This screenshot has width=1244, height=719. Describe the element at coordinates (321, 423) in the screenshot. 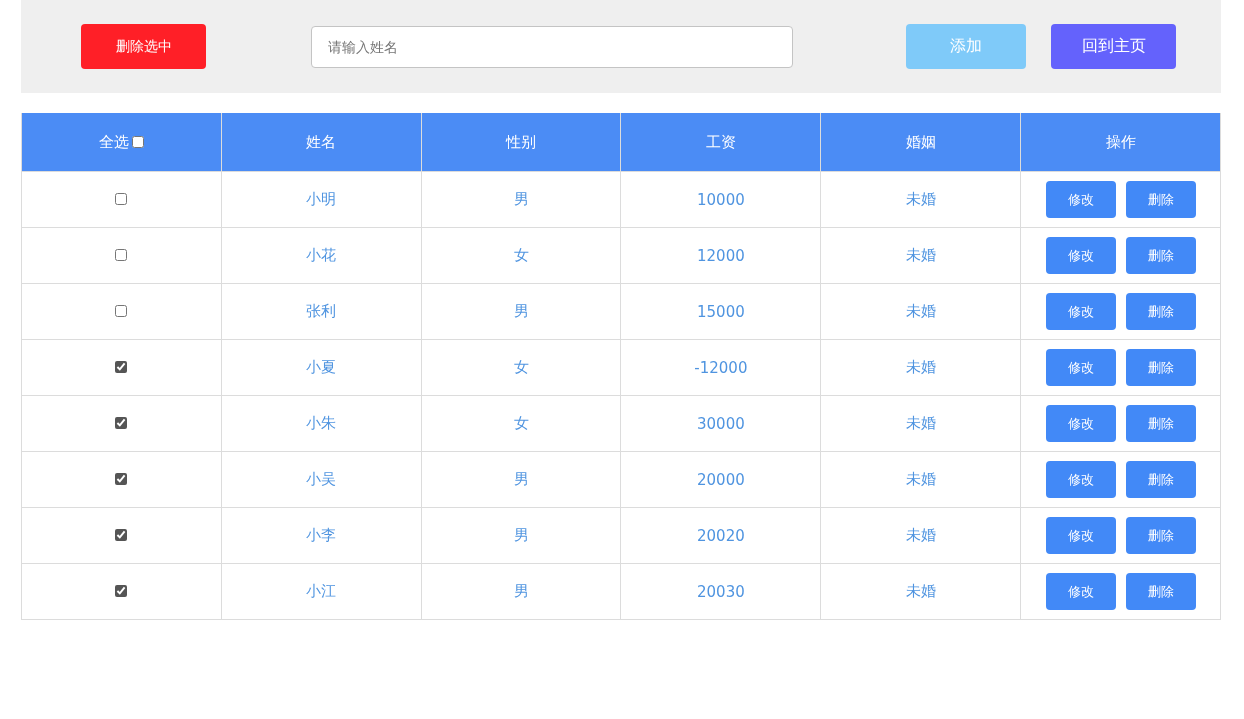

I see `table-cell: 小朱` at that location.